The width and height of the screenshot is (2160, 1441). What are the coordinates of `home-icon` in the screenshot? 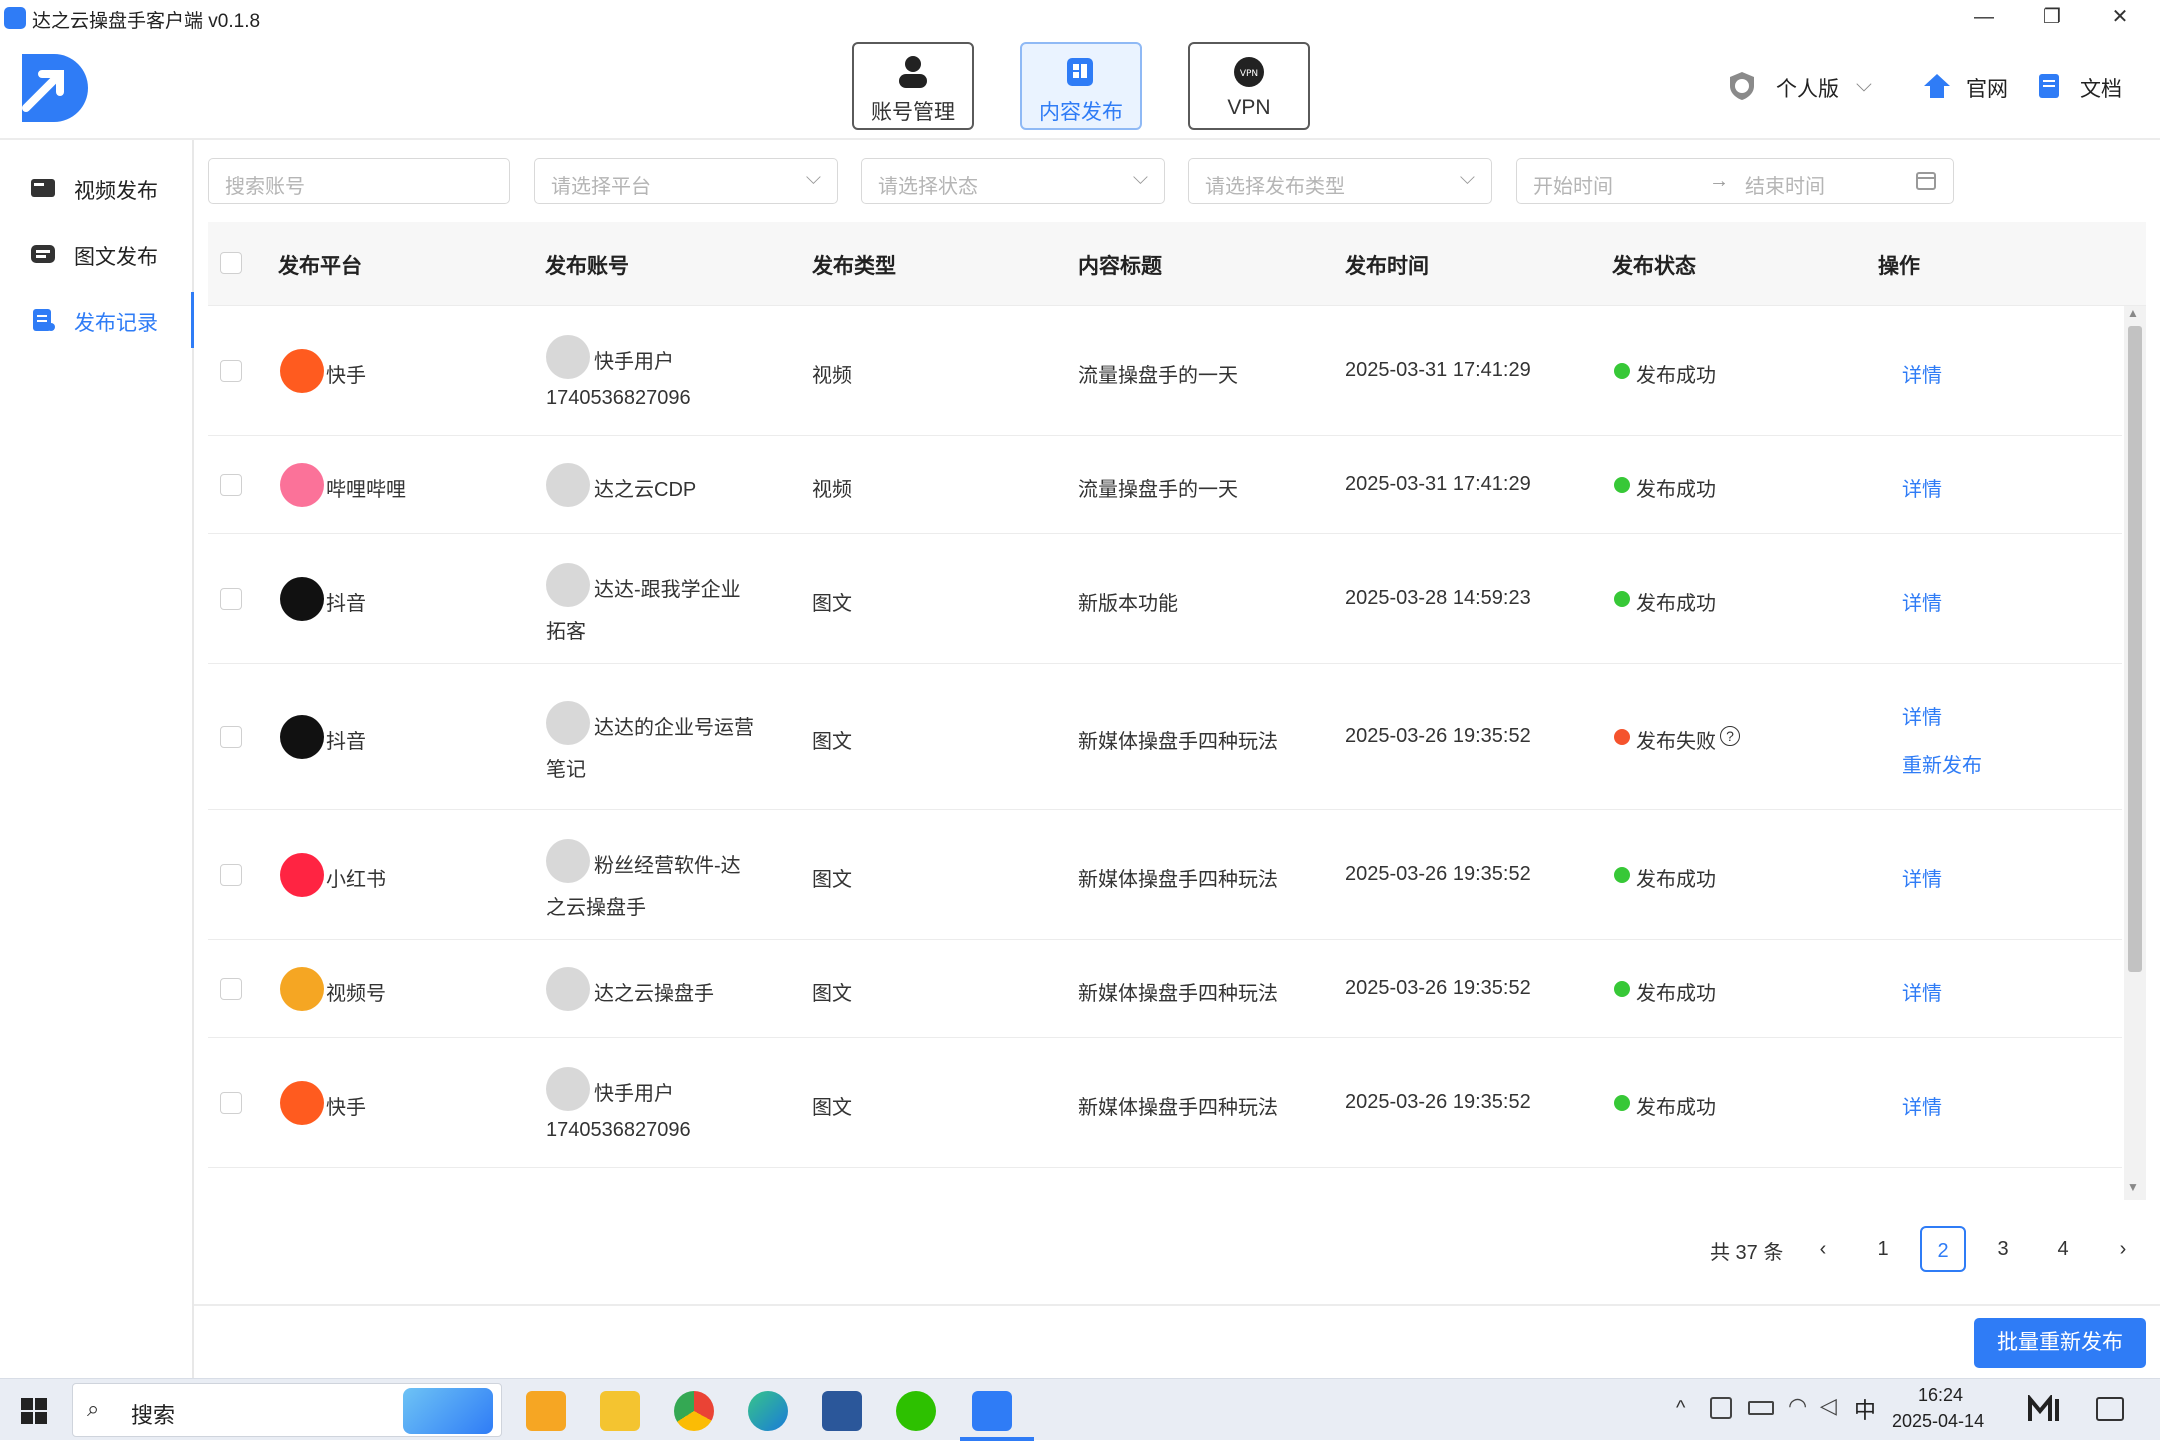 It's located at (1937, 86).